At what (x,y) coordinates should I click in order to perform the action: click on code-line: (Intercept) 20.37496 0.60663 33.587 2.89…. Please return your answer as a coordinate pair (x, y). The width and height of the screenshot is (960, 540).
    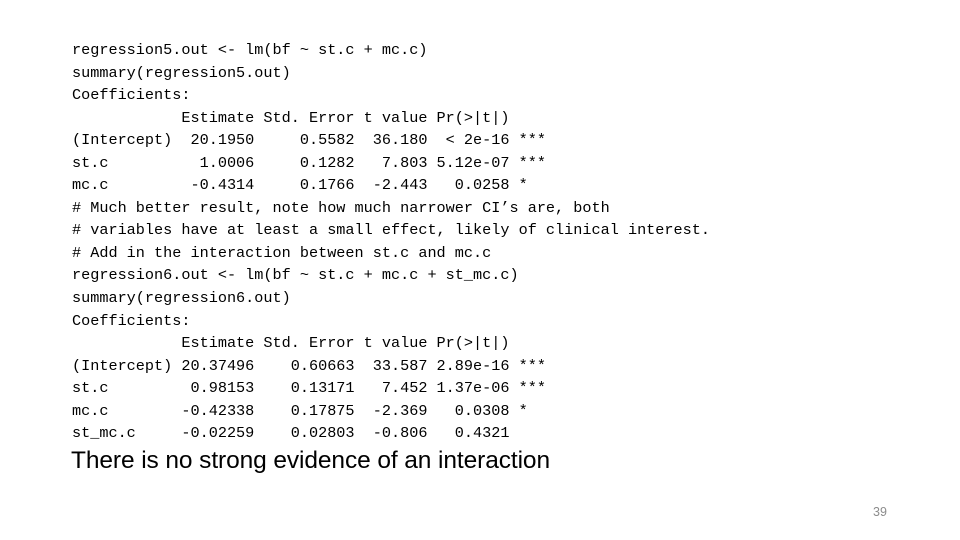
    Looking at the image, I should click on (309, 365).